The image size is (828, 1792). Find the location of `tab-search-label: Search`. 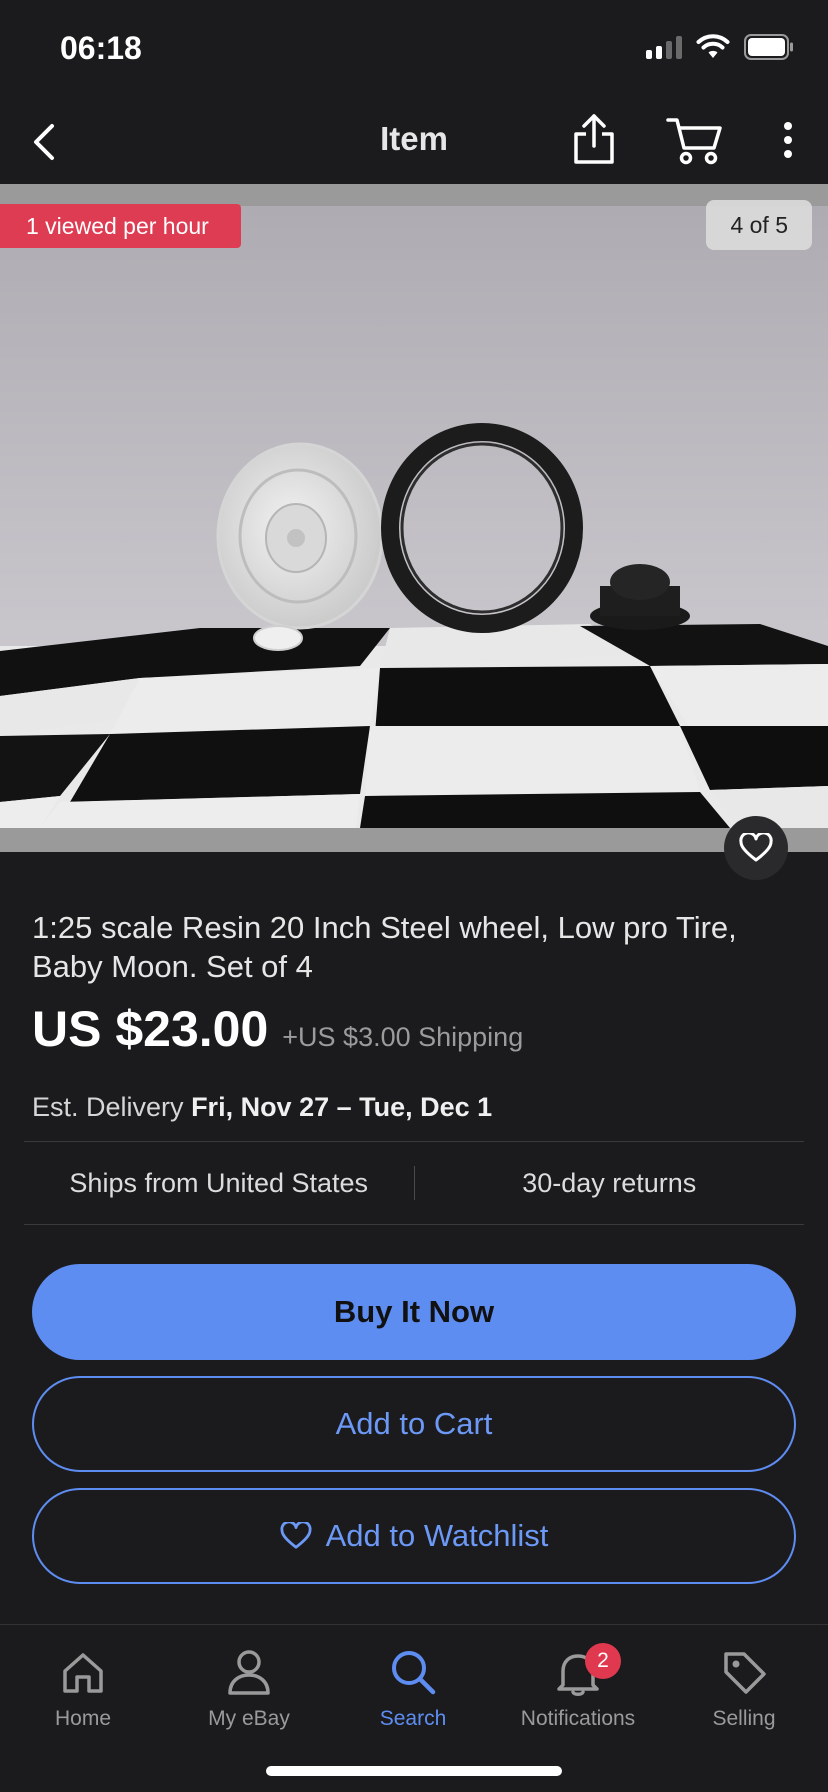

tab-search-label: Search is located at coordinates (413, 1718).